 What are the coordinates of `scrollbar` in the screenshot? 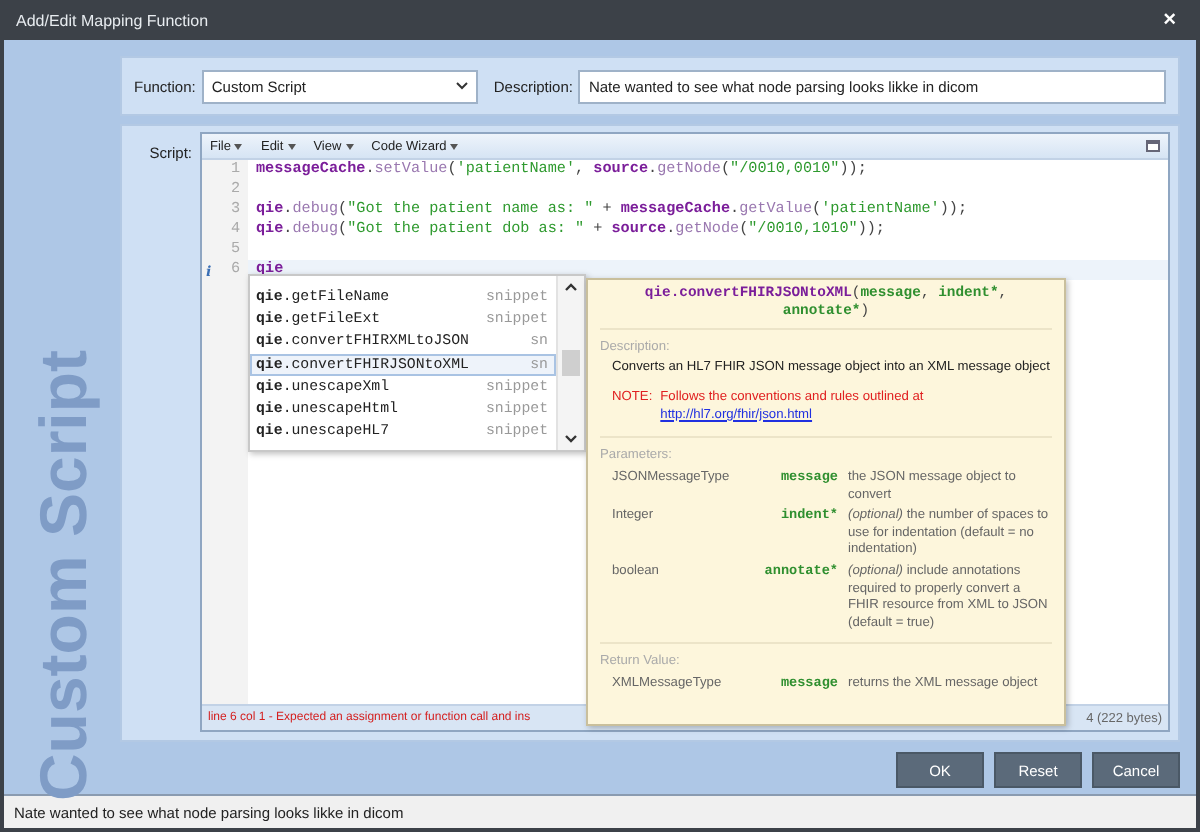 It's located at (570, 363).